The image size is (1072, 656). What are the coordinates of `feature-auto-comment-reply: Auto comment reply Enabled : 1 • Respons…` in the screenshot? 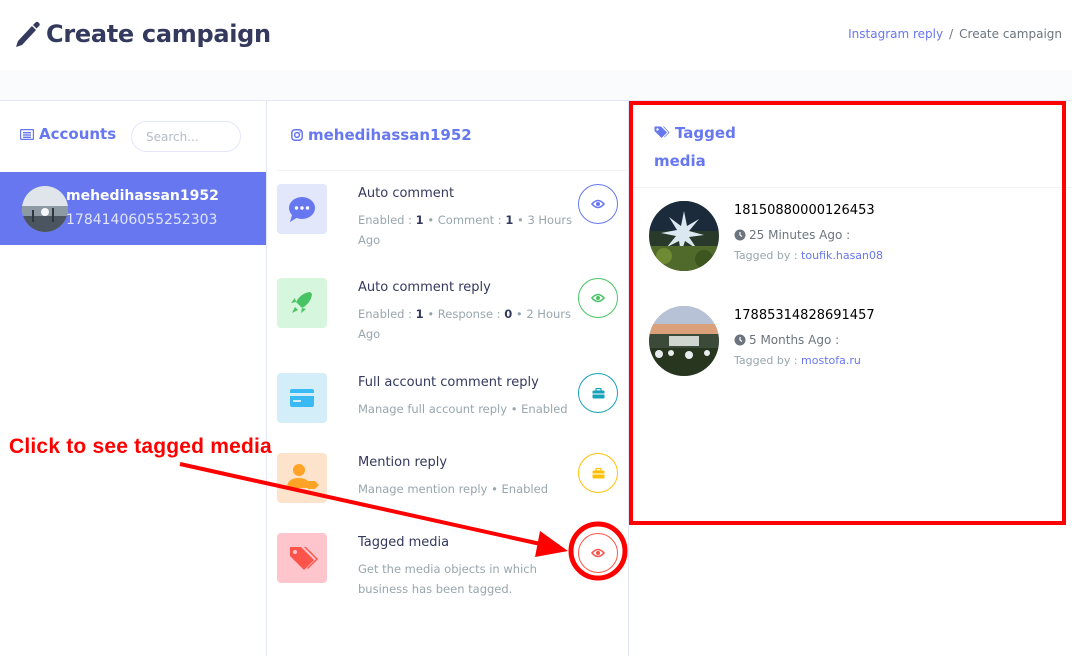 It's located at (448, 323).